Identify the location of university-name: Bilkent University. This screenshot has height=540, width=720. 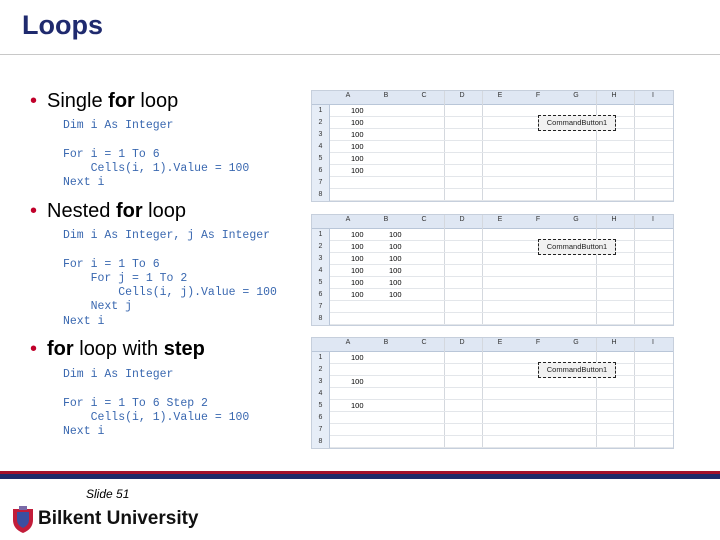
(118, 518).